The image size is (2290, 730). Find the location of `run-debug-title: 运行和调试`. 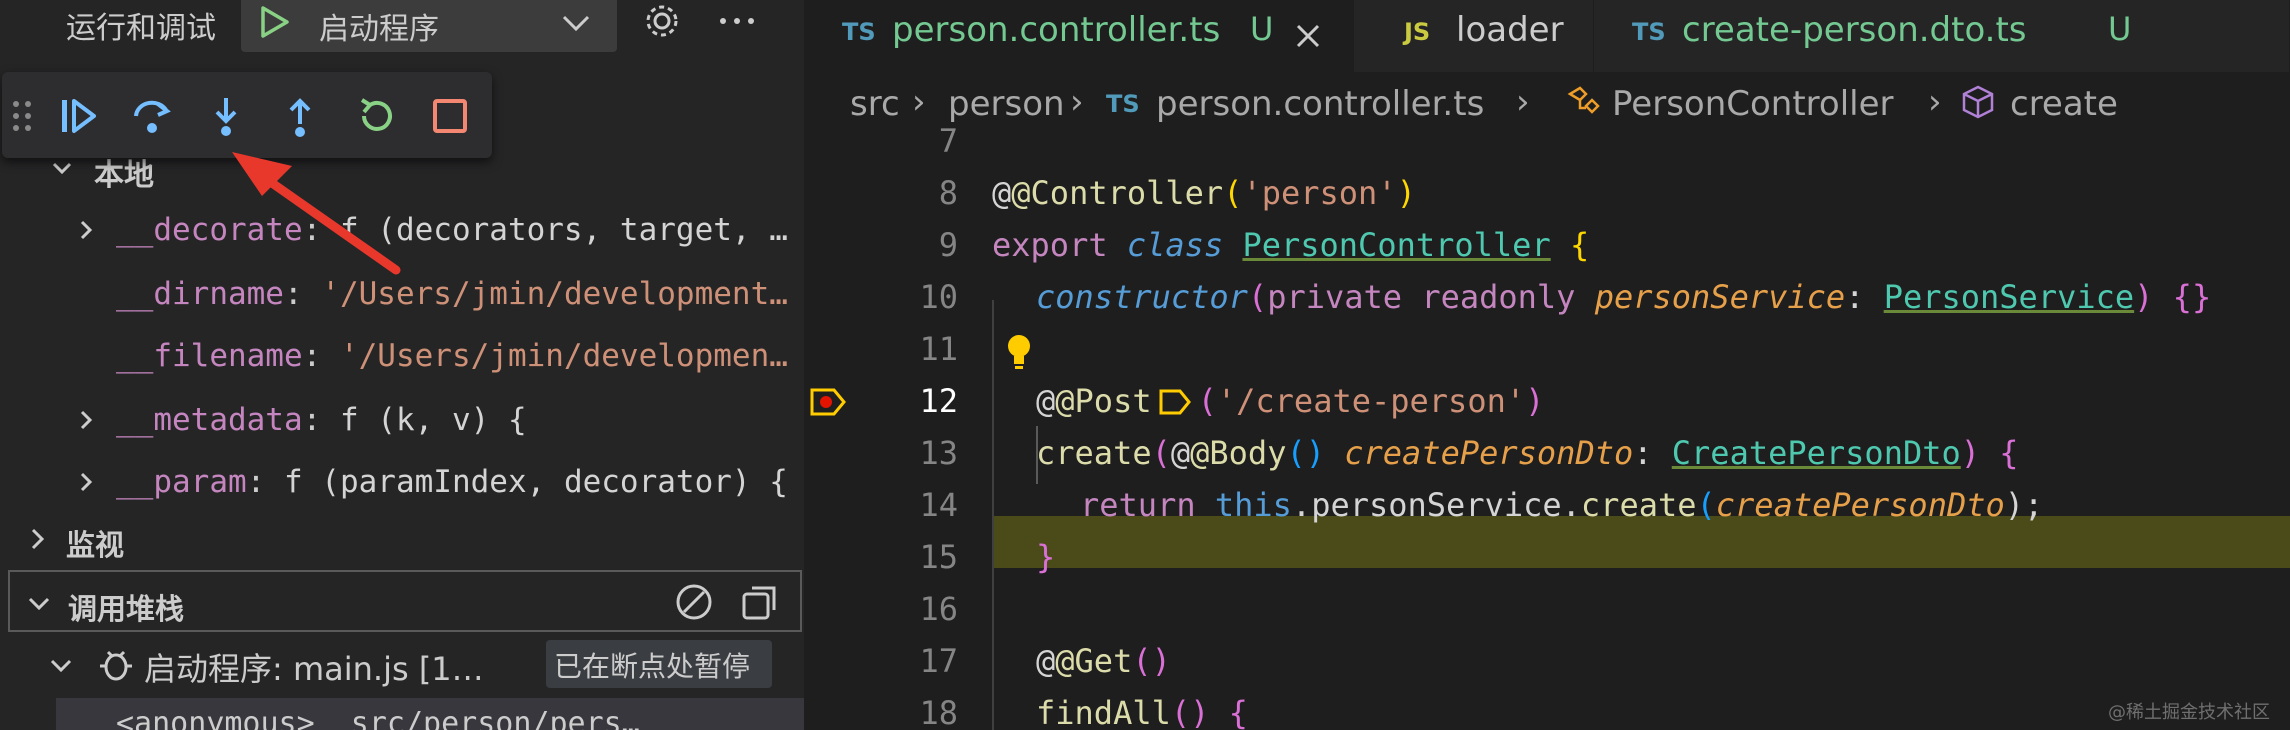

run-debug-title: 运行和调试 is located at coordinates (141, 28).